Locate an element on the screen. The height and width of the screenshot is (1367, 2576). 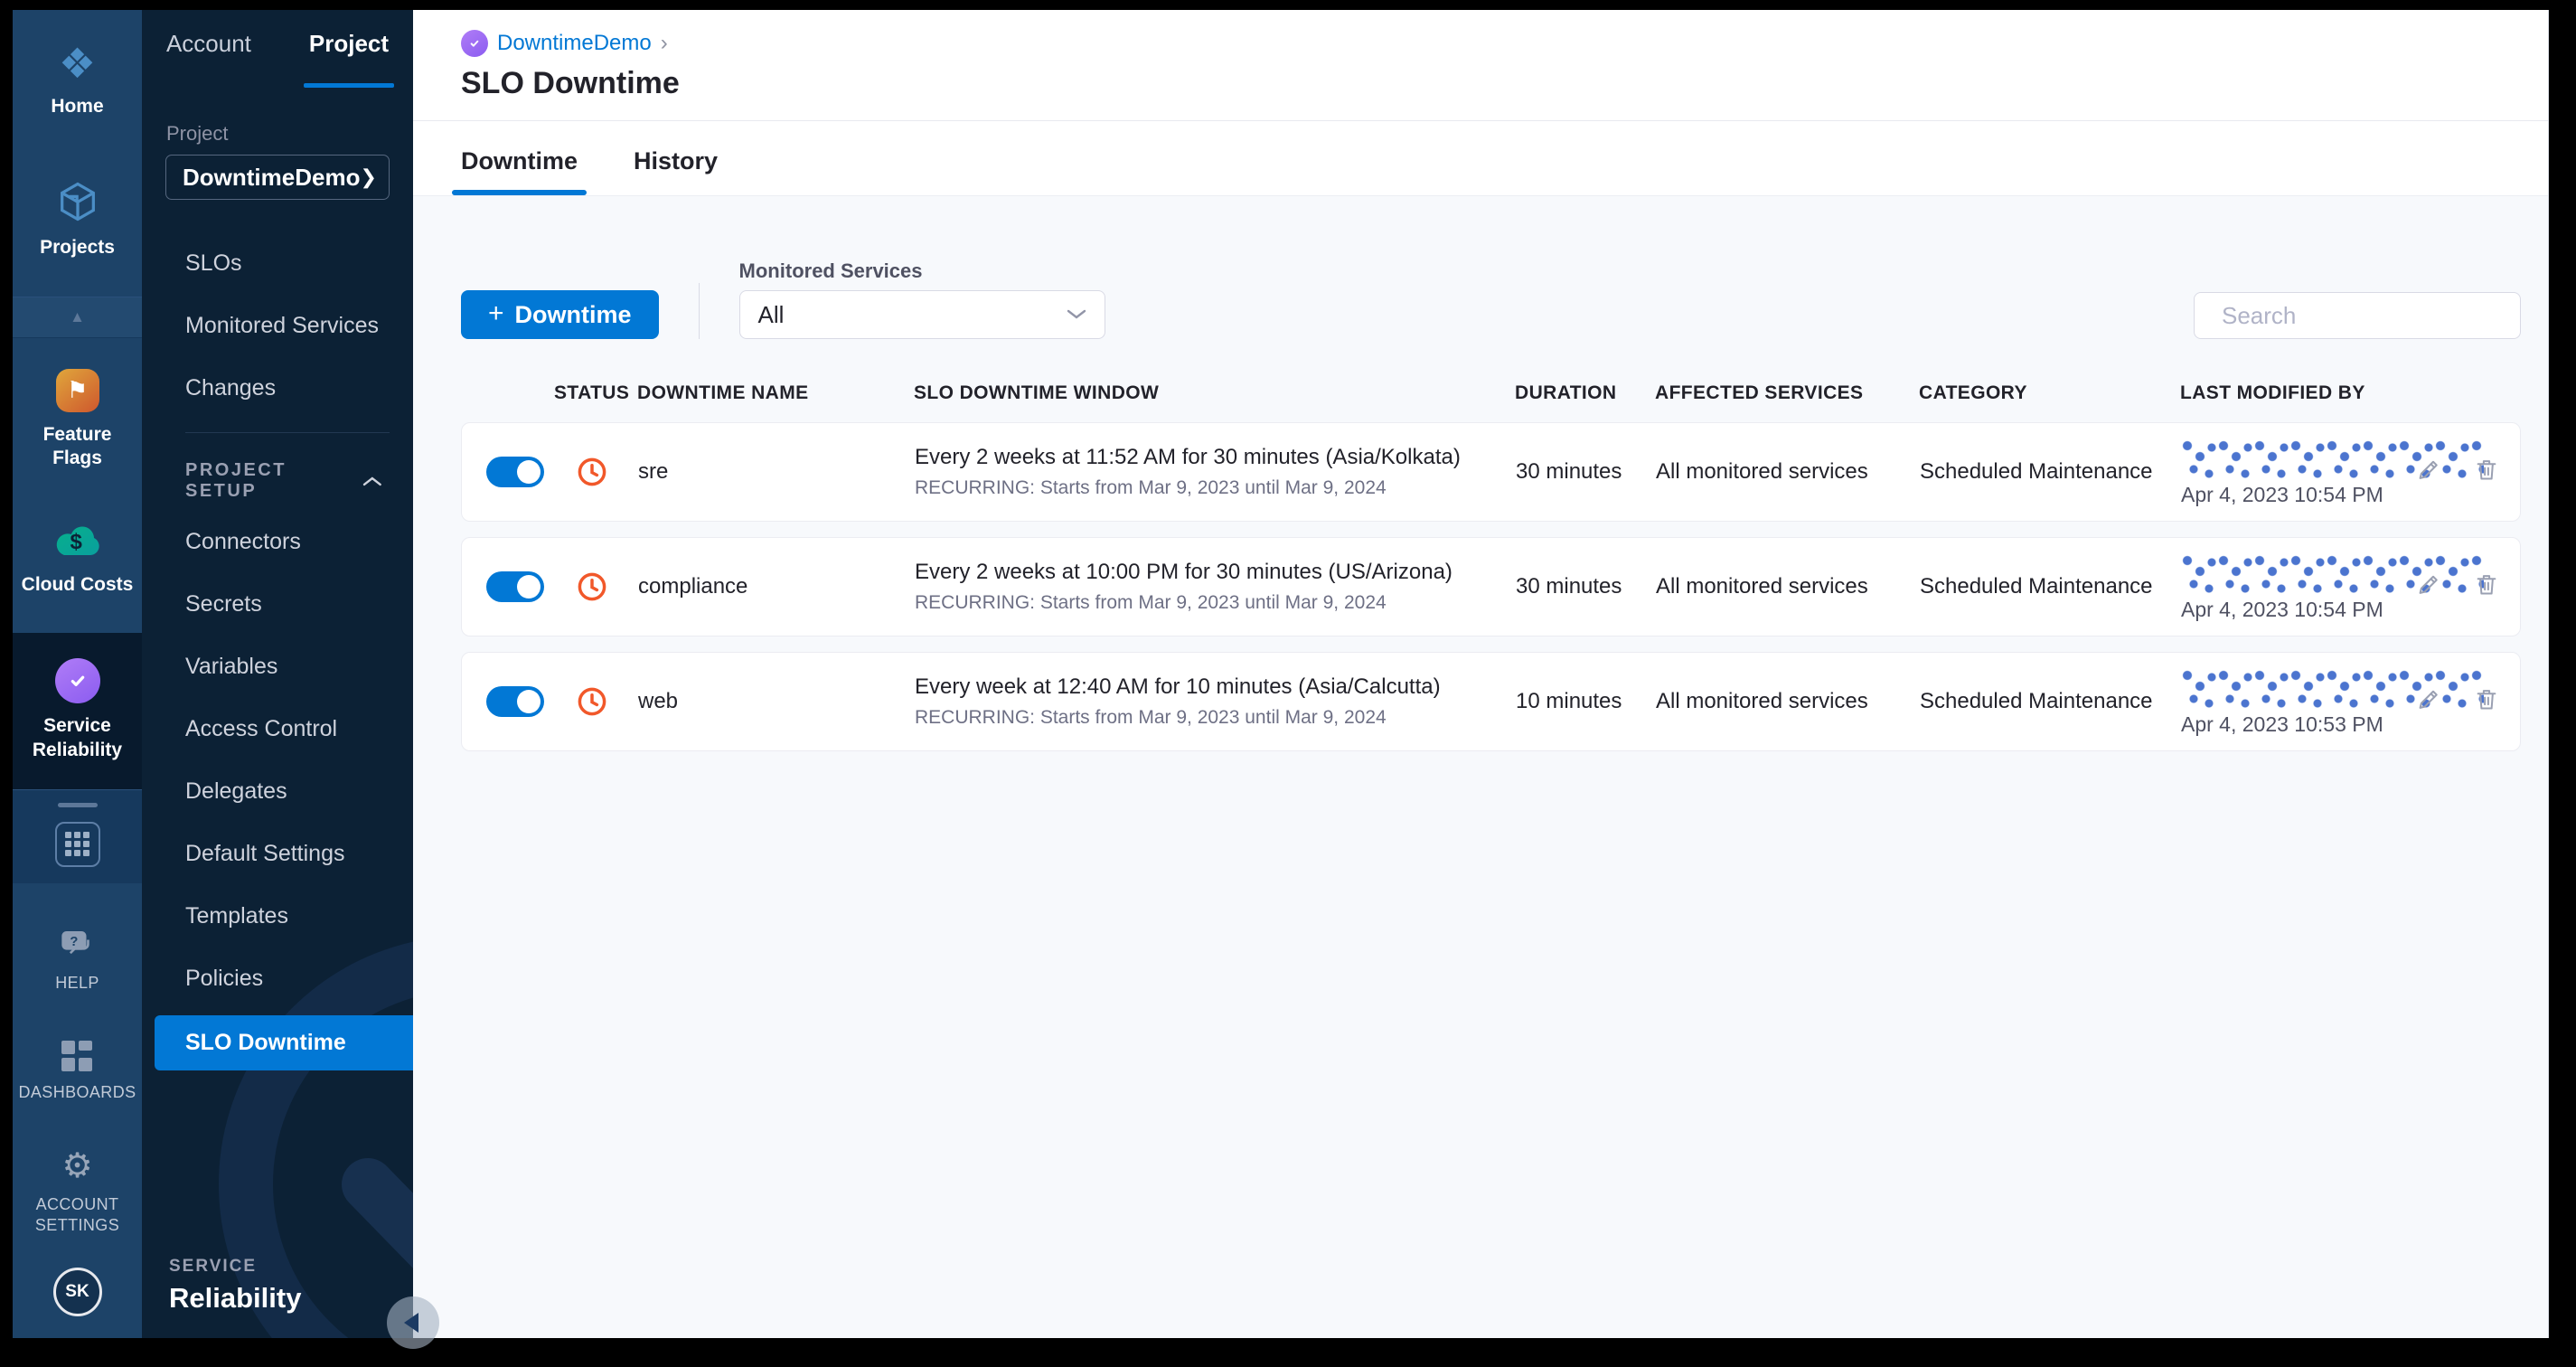
nav-item-default-settings: Default Settings is located at coordinates (278, 854).